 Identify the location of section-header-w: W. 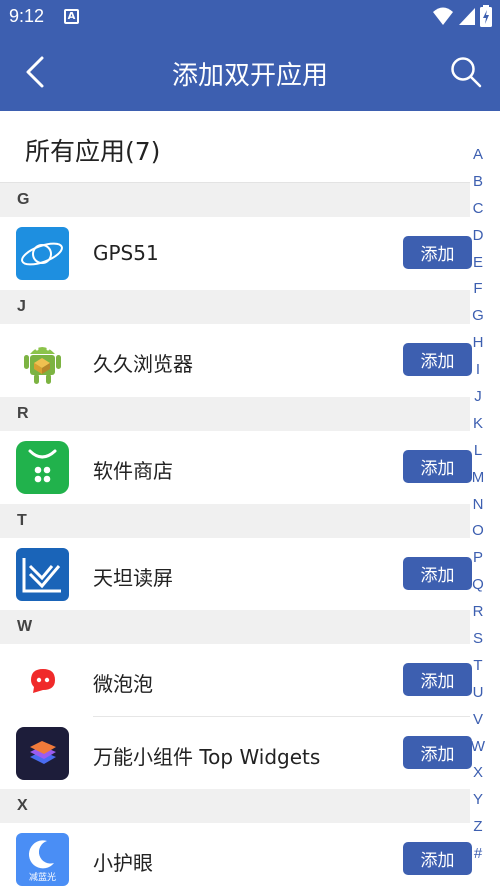
(235, 627).